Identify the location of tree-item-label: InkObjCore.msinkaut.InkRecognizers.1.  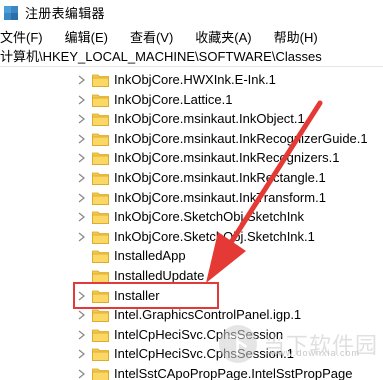
(227, 158).